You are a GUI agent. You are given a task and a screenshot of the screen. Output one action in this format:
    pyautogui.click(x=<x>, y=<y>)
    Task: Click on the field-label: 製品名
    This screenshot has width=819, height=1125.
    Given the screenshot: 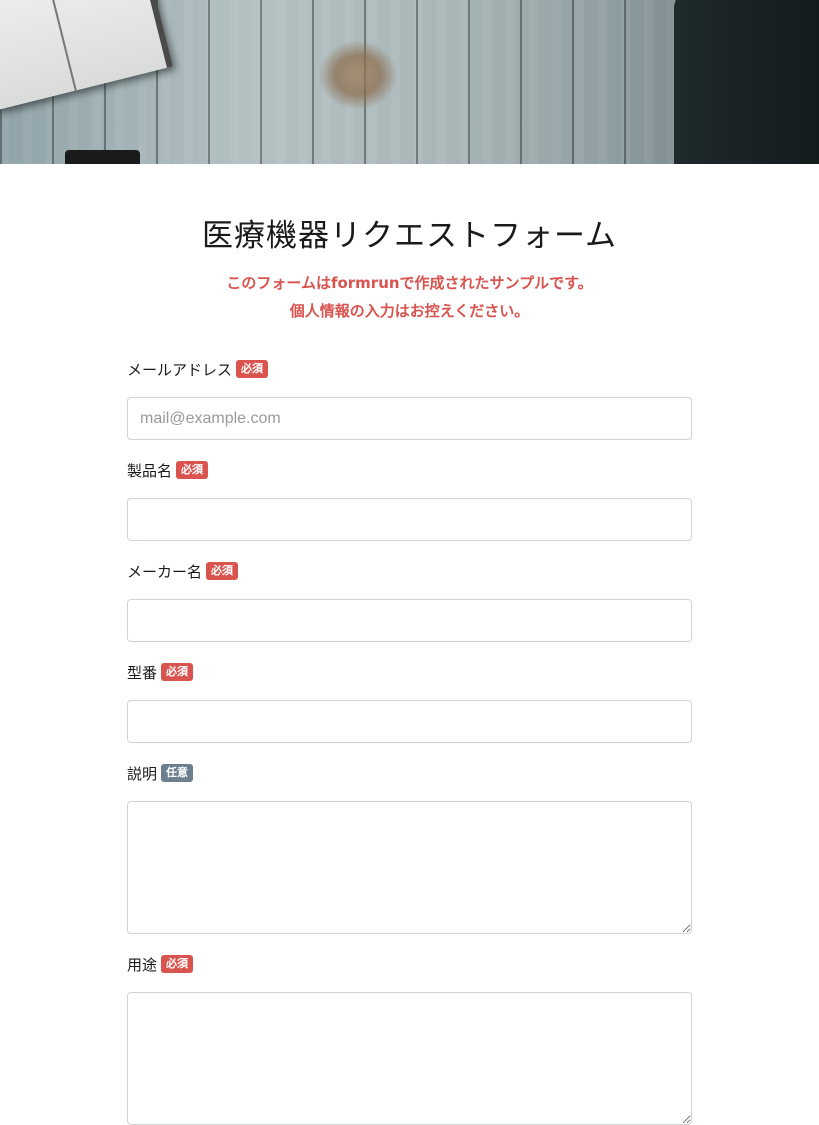 What is the action you would take?
    pyautogui.click(x=150, y=470)
    